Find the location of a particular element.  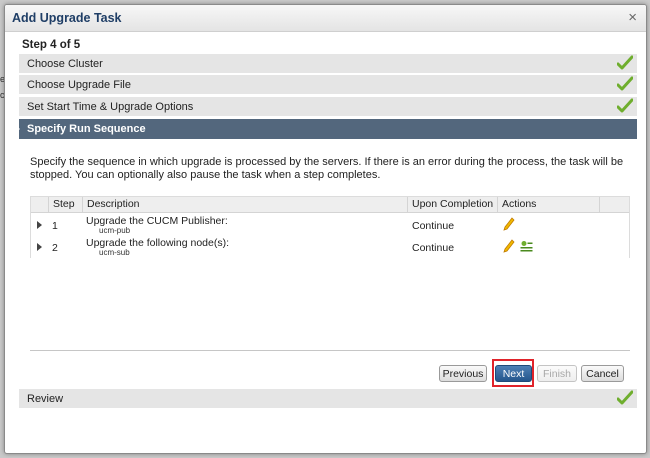

step-label: Review is located at coordinates (45, 399).